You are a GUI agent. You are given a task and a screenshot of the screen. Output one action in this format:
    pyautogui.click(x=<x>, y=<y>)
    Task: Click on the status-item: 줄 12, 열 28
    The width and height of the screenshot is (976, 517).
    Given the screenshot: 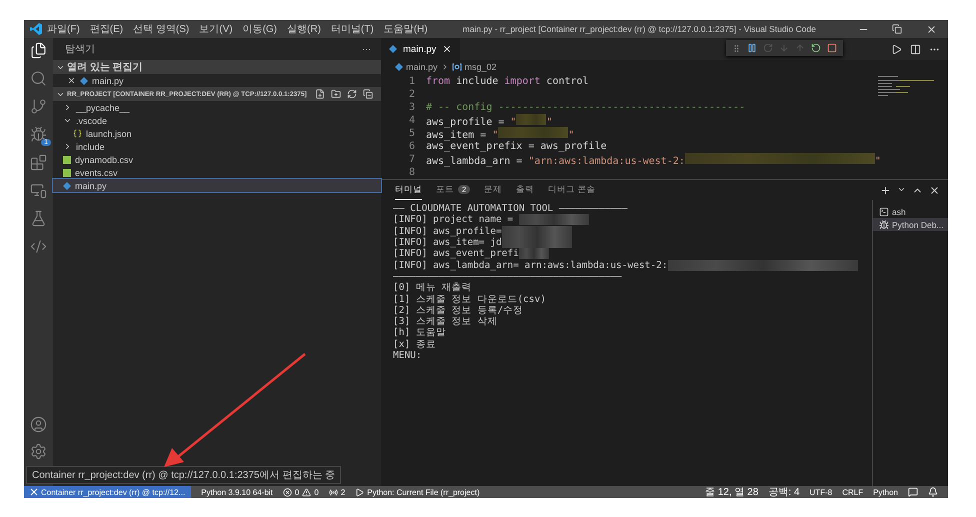 What is the action you would take?
    pyautogui.click(x=731, y=492)
    